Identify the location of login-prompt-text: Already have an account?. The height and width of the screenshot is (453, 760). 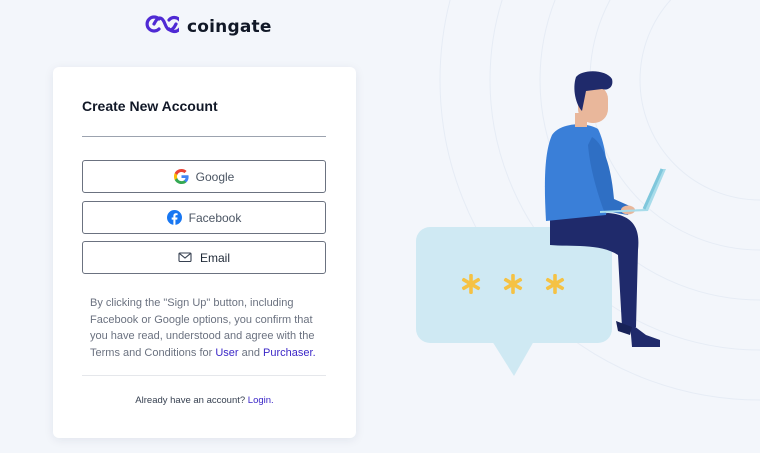
(191, 400).